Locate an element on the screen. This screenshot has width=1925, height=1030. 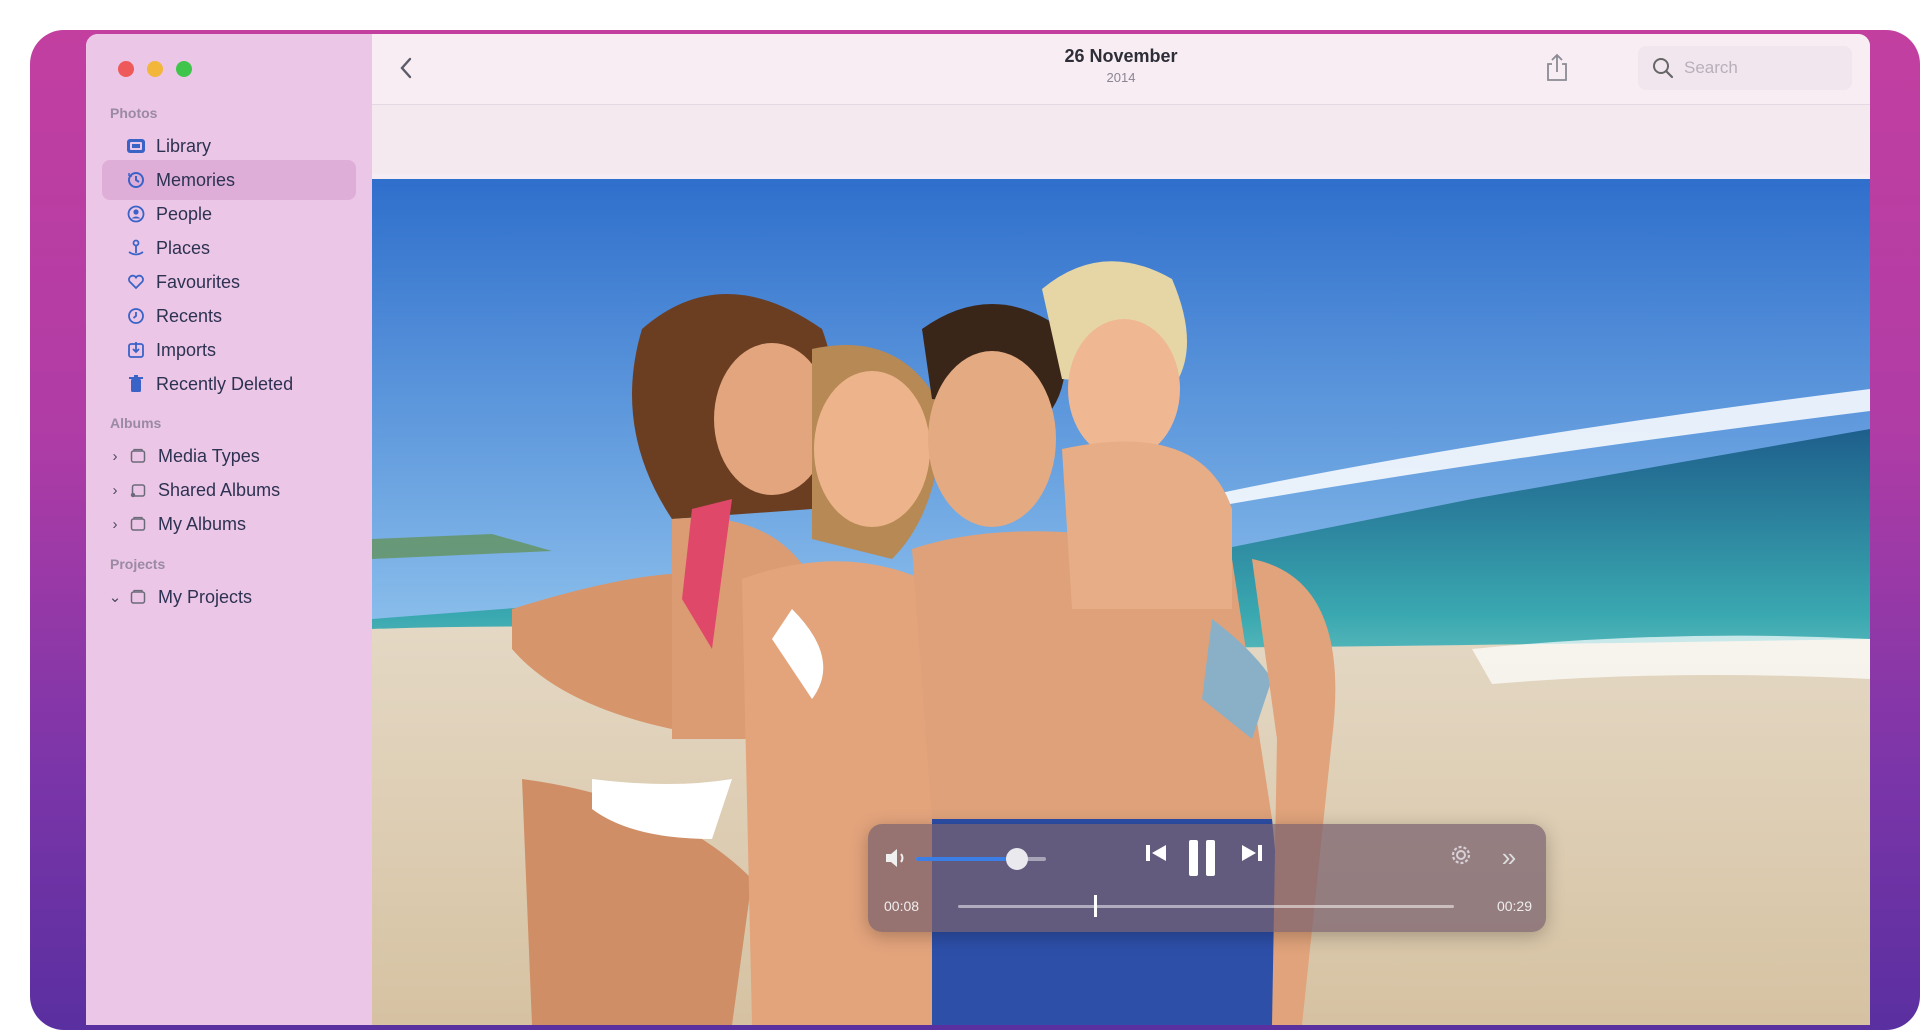
double-chevron-right-icon: » is located at coordinates (1509, 856).